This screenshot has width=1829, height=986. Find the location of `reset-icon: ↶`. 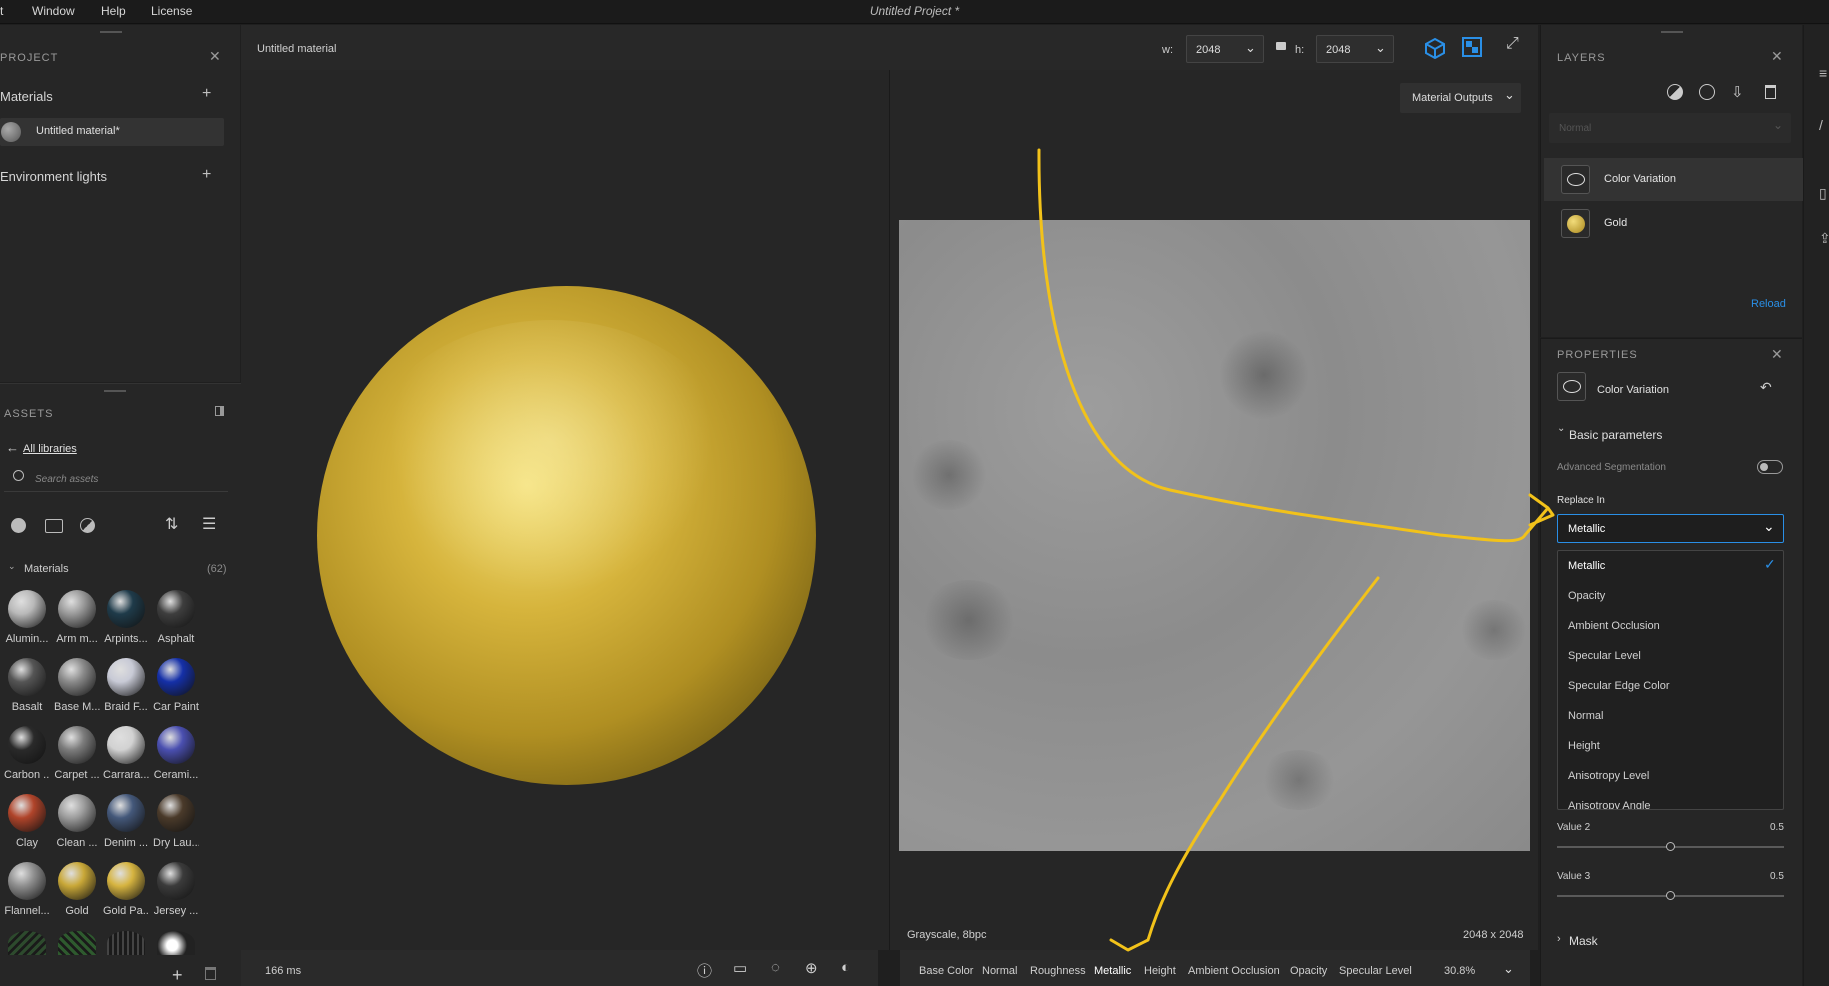

reset-icon: ↶ is located at coordinates (1766, 387).